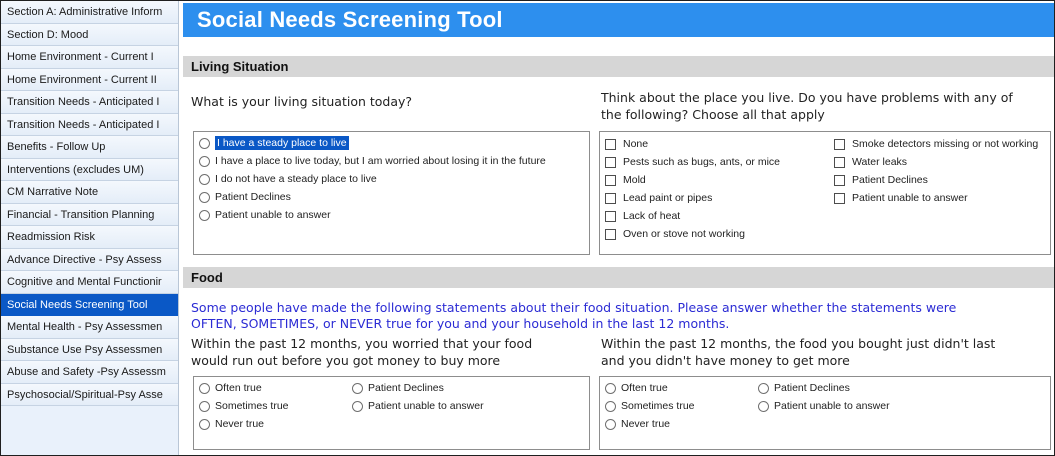 This screenshot has height=456, width=1055. I want to click on problem-option-patient-declines: Patient Declines, so click(881, 180).